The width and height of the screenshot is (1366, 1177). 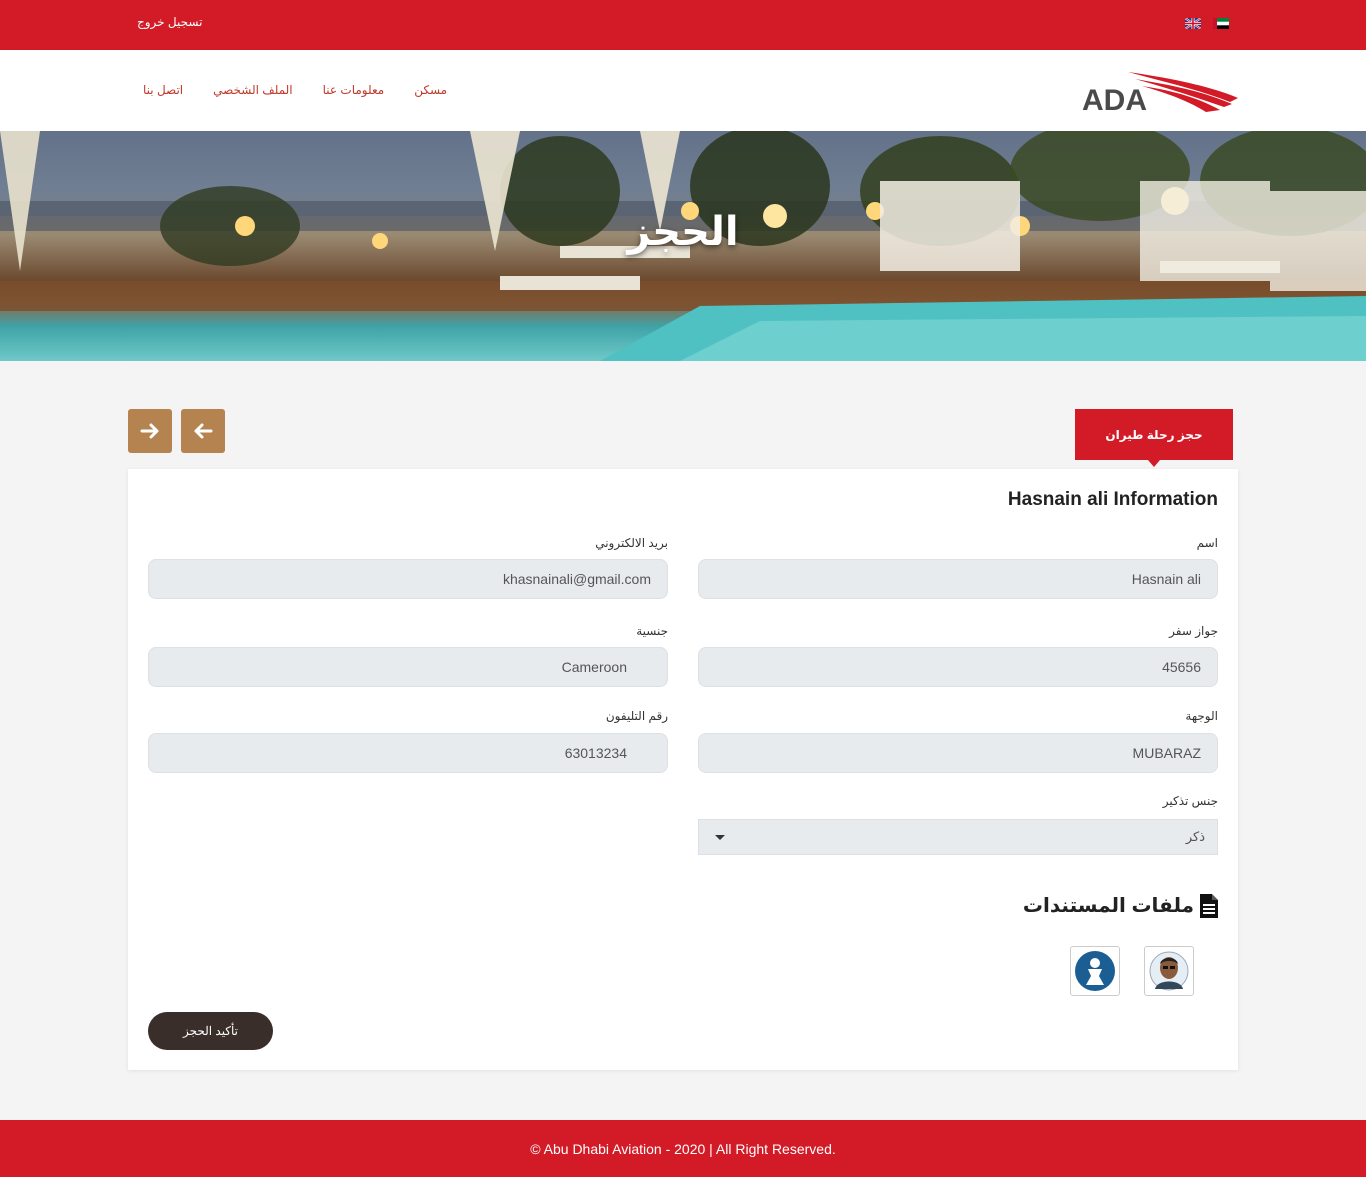 I want to click on email-label: بريد الالكتروني, so click(x=631, y=543).